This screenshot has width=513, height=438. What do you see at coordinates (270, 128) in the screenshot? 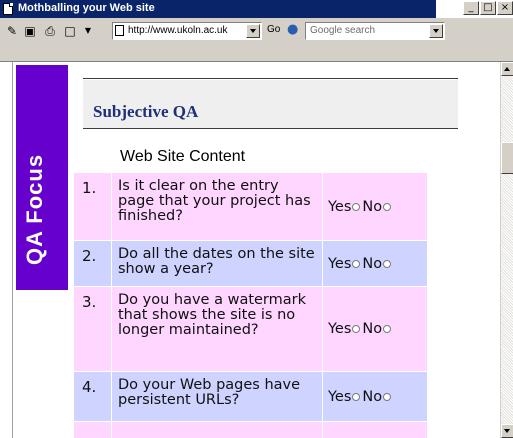
I see `heading-divider` at bounding box center [270, 128].